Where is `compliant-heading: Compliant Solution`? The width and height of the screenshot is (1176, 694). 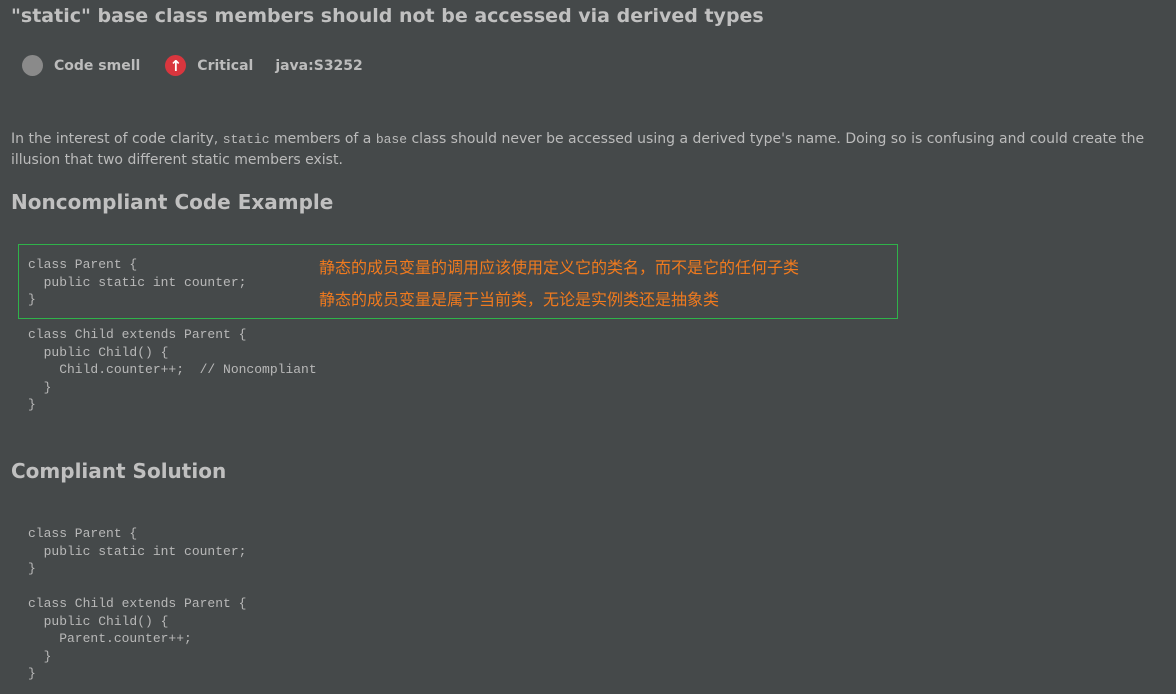 compliant-heading: Compliant Solution is located at coordinates (119, 471).